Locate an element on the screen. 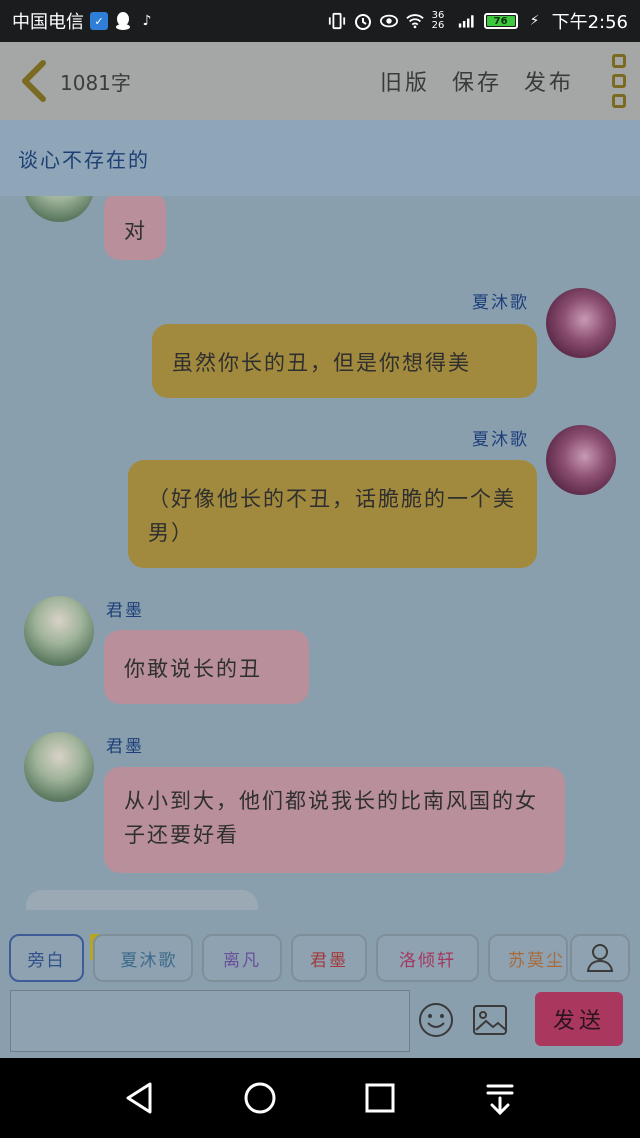 This screenshot has height=1138, width=640. message-input is located at coordinates (210, 1021).